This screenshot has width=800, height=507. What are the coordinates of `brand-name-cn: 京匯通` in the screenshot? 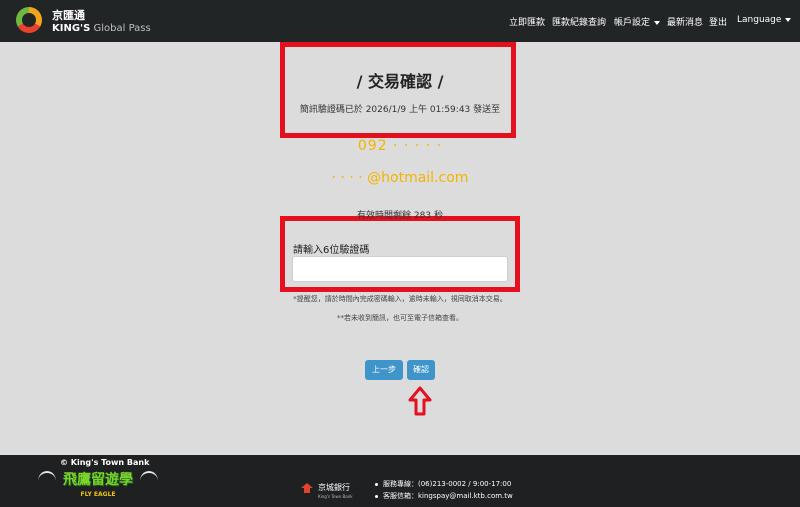 It's located at (68, 15).